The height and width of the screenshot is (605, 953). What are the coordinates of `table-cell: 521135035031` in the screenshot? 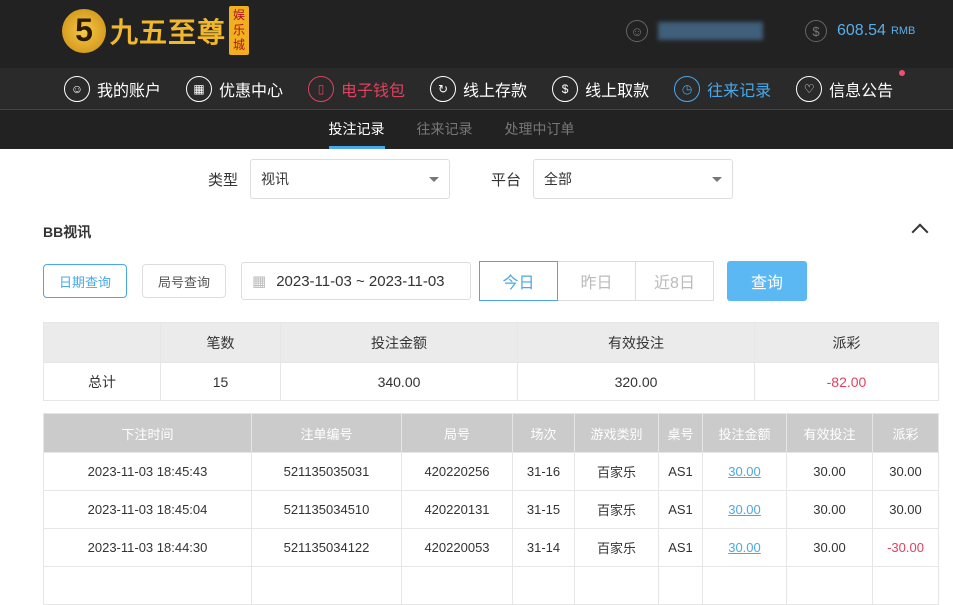 It's located at (326, 471).